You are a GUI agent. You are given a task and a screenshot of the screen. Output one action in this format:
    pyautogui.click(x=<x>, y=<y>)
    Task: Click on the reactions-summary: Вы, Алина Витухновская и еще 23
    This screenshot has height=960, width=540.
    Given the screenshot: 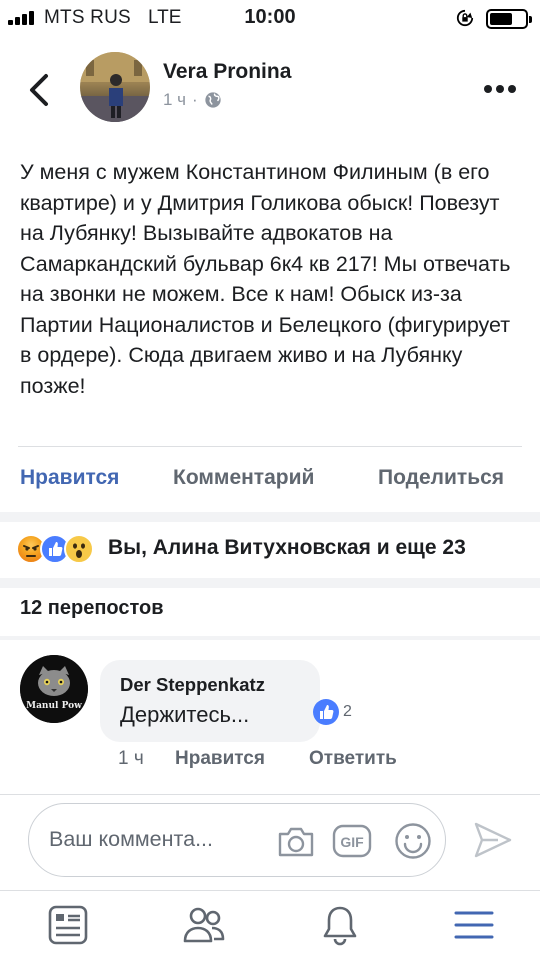 What is the action you would take?
    pyautogui.click(x=276, y=549)
    